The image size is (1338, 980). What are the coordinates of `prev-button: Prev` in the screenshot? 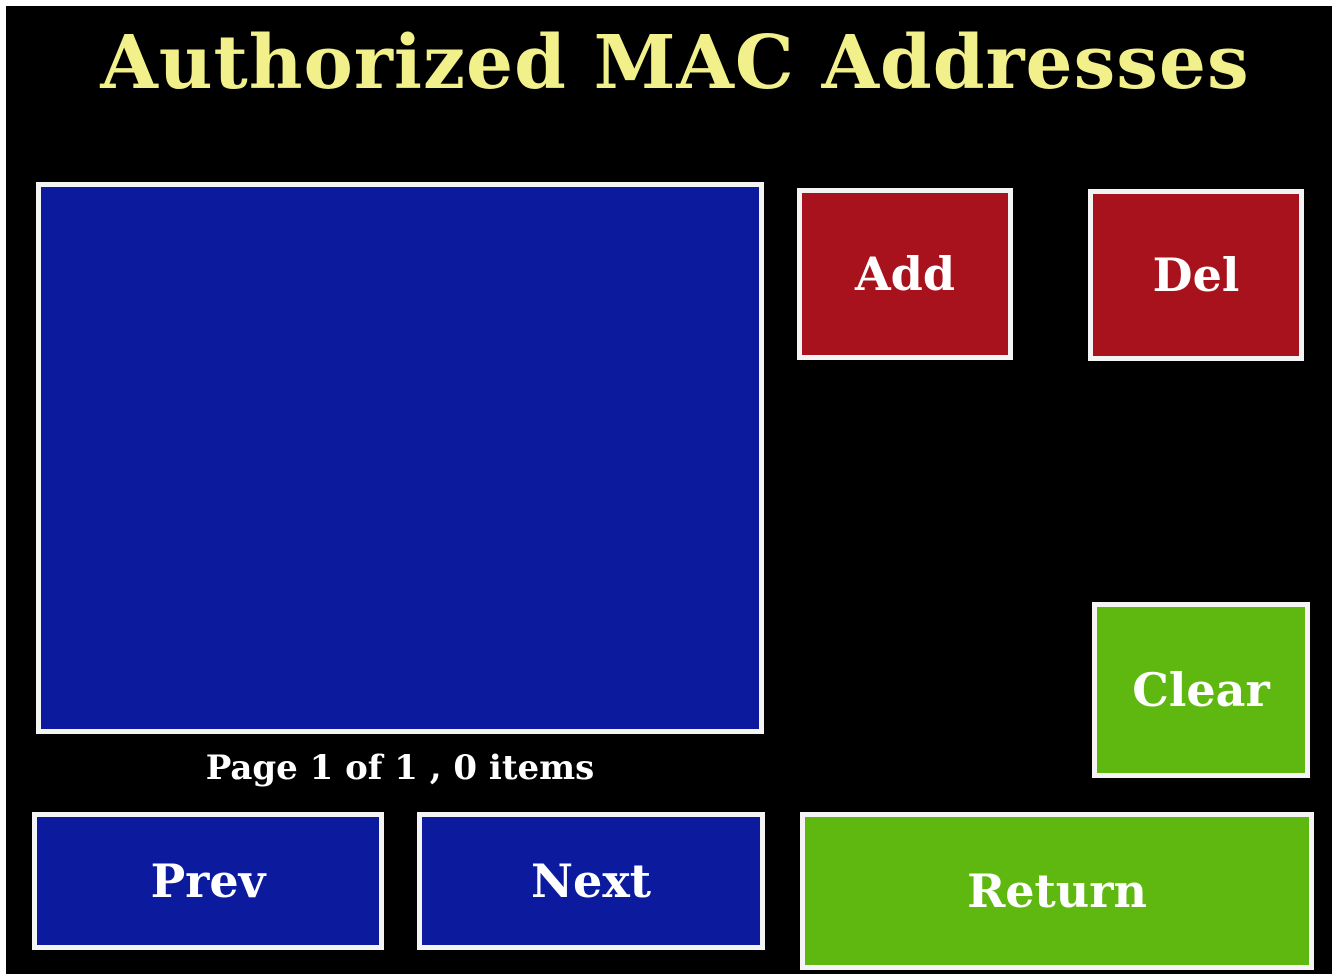 It's located at (208, 881).